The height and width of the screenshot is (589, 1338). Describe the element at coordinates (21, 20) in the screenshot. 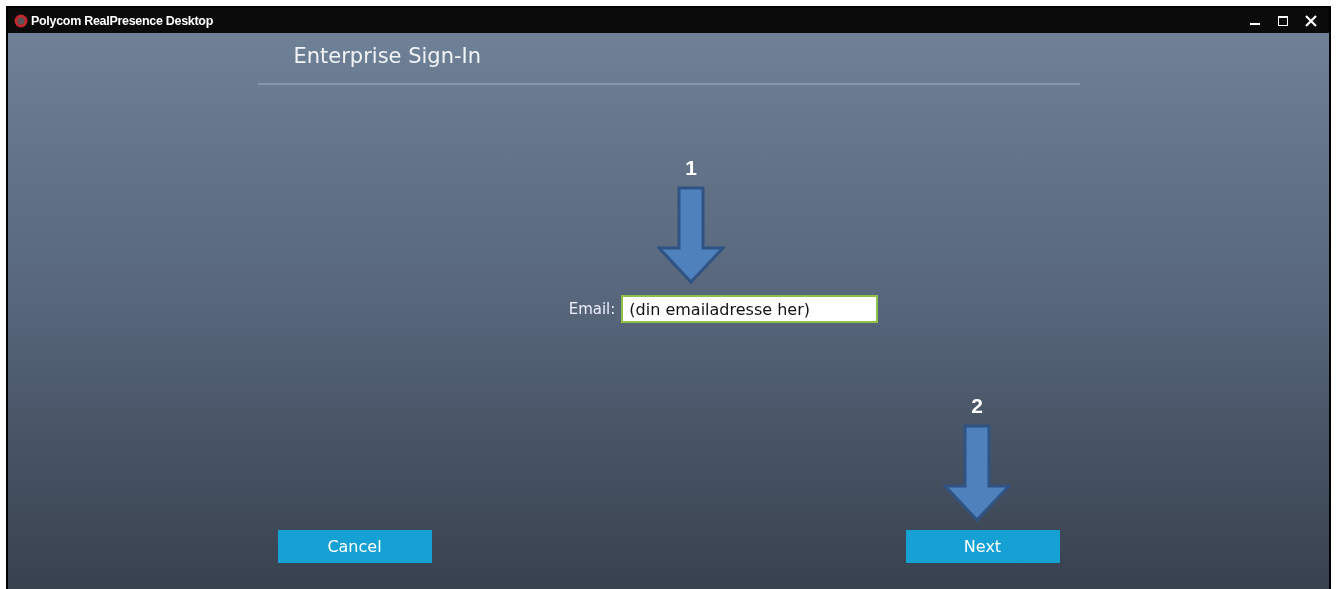

I see `logo-icon` at that location.